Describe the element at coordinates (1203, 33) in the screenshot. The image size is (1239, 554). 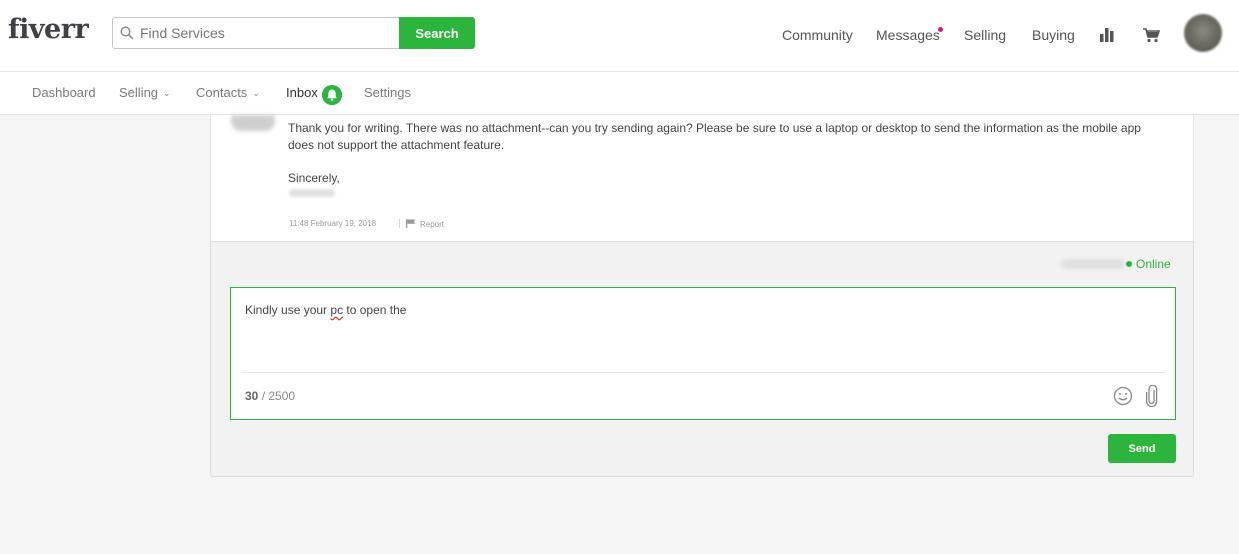
I see `user-avatar` at that location.